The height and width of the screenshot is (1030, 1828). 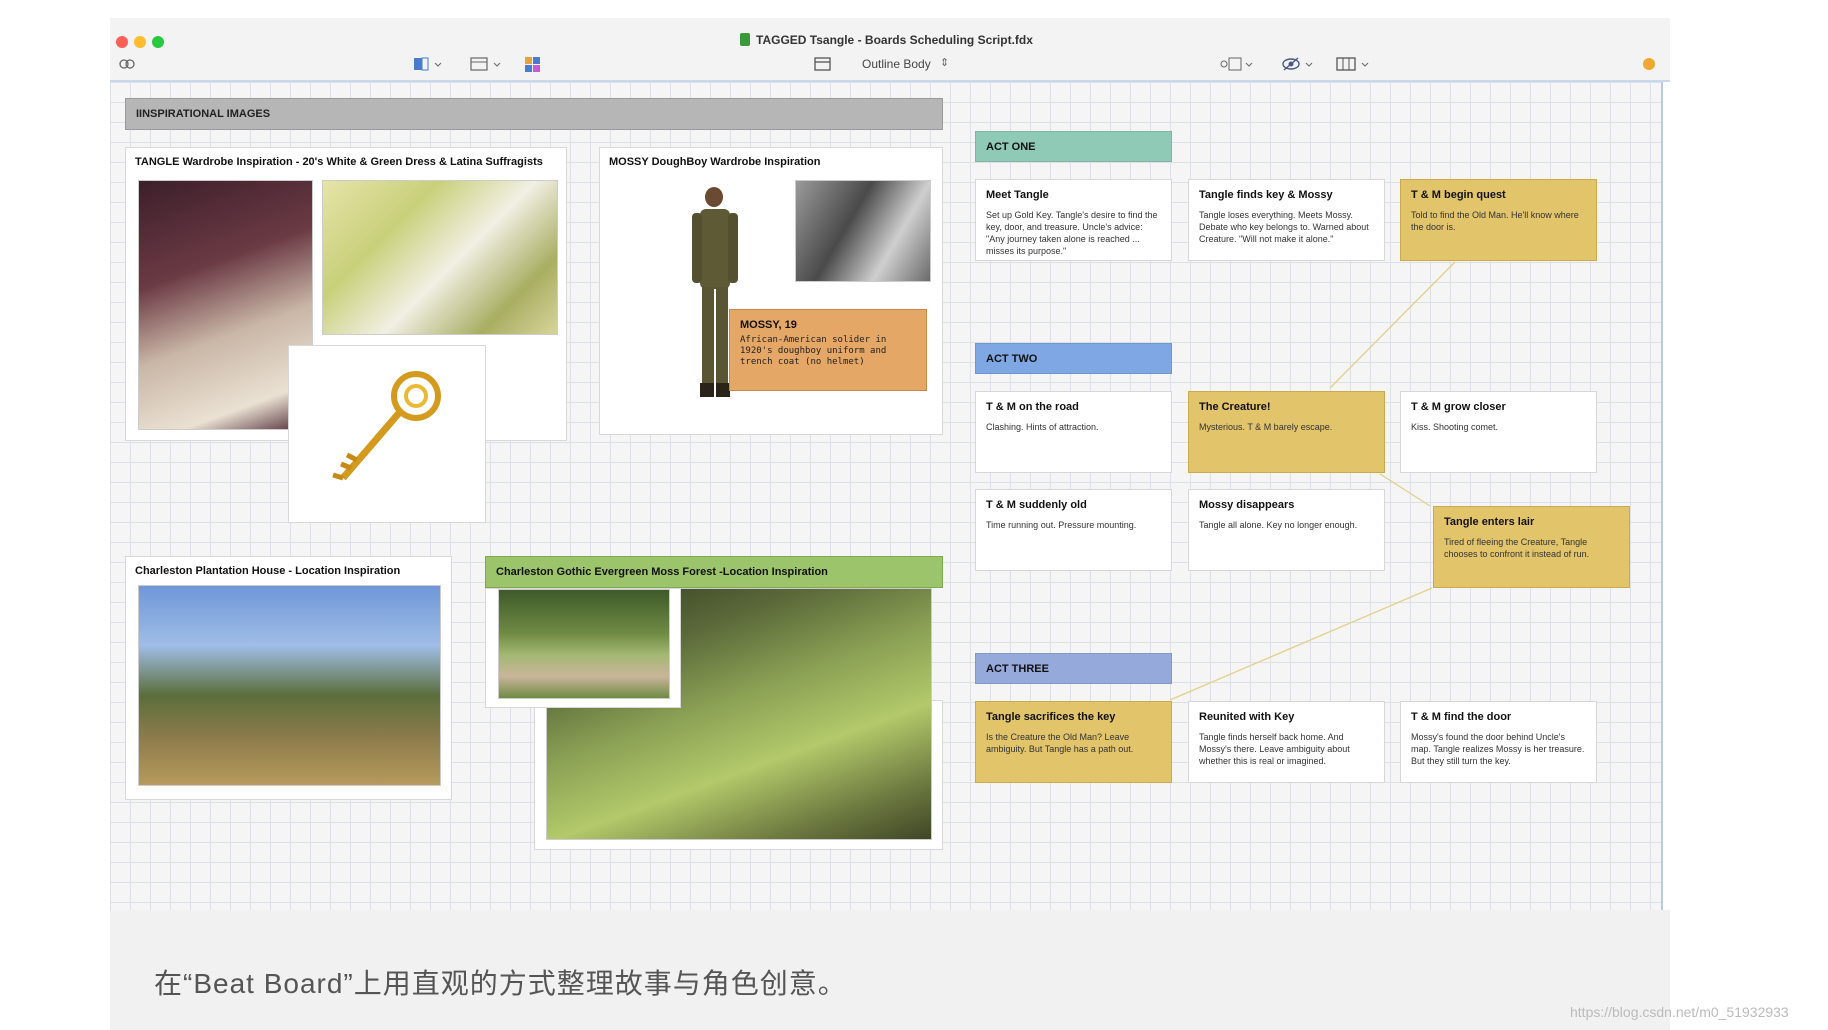 I want to click on beat-body: Time running out. Pressure mounting., so click(x=1061, y=525).